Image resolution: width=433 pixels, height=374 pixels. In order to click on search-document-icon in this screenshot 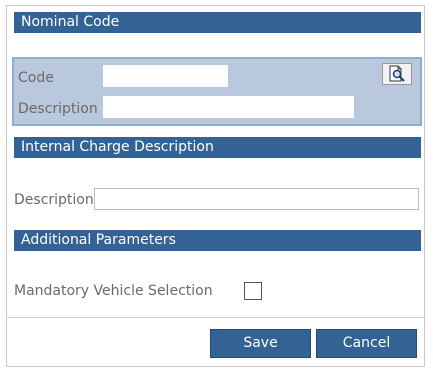, I will do `click(397, 73)`.